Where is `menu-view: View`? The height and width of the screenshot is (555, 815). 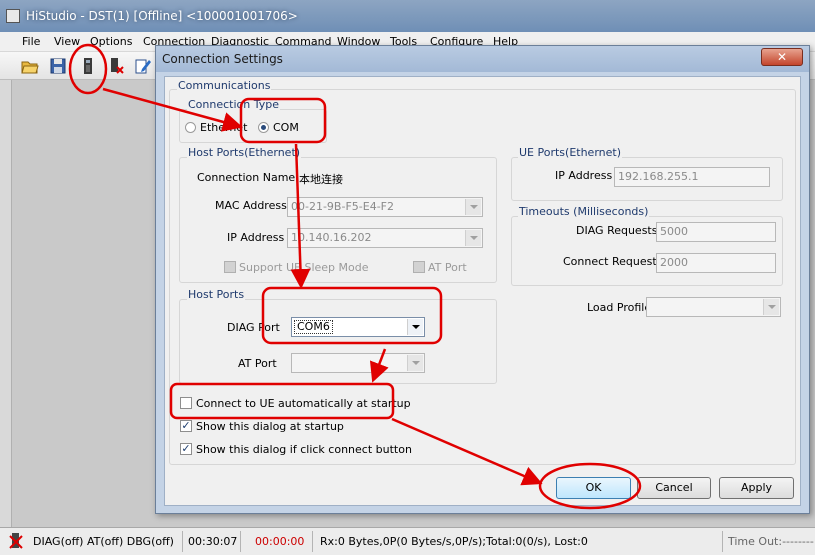 menu-view: View is located at coordinates (67, 41).